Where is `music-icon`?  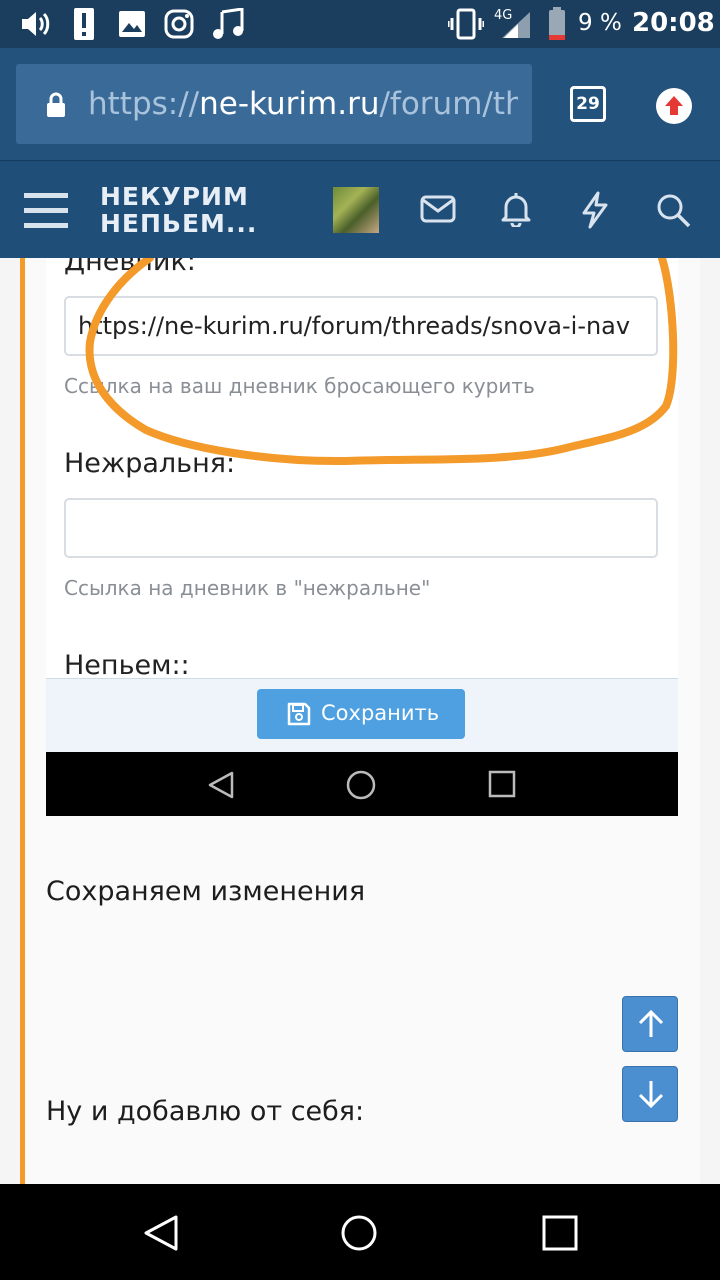
music-icon is located at coordinates (228, 23).